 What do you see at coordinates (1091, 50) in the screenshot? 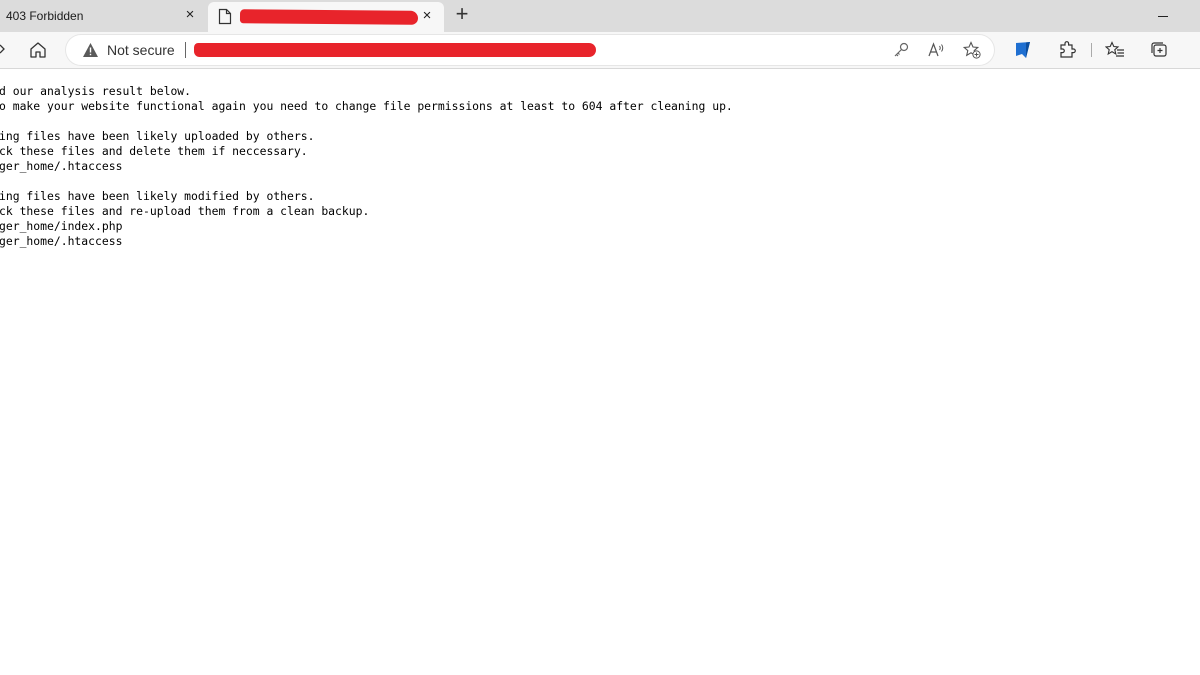
I see `toolbar-divider` at bounding box center [1091, 50].